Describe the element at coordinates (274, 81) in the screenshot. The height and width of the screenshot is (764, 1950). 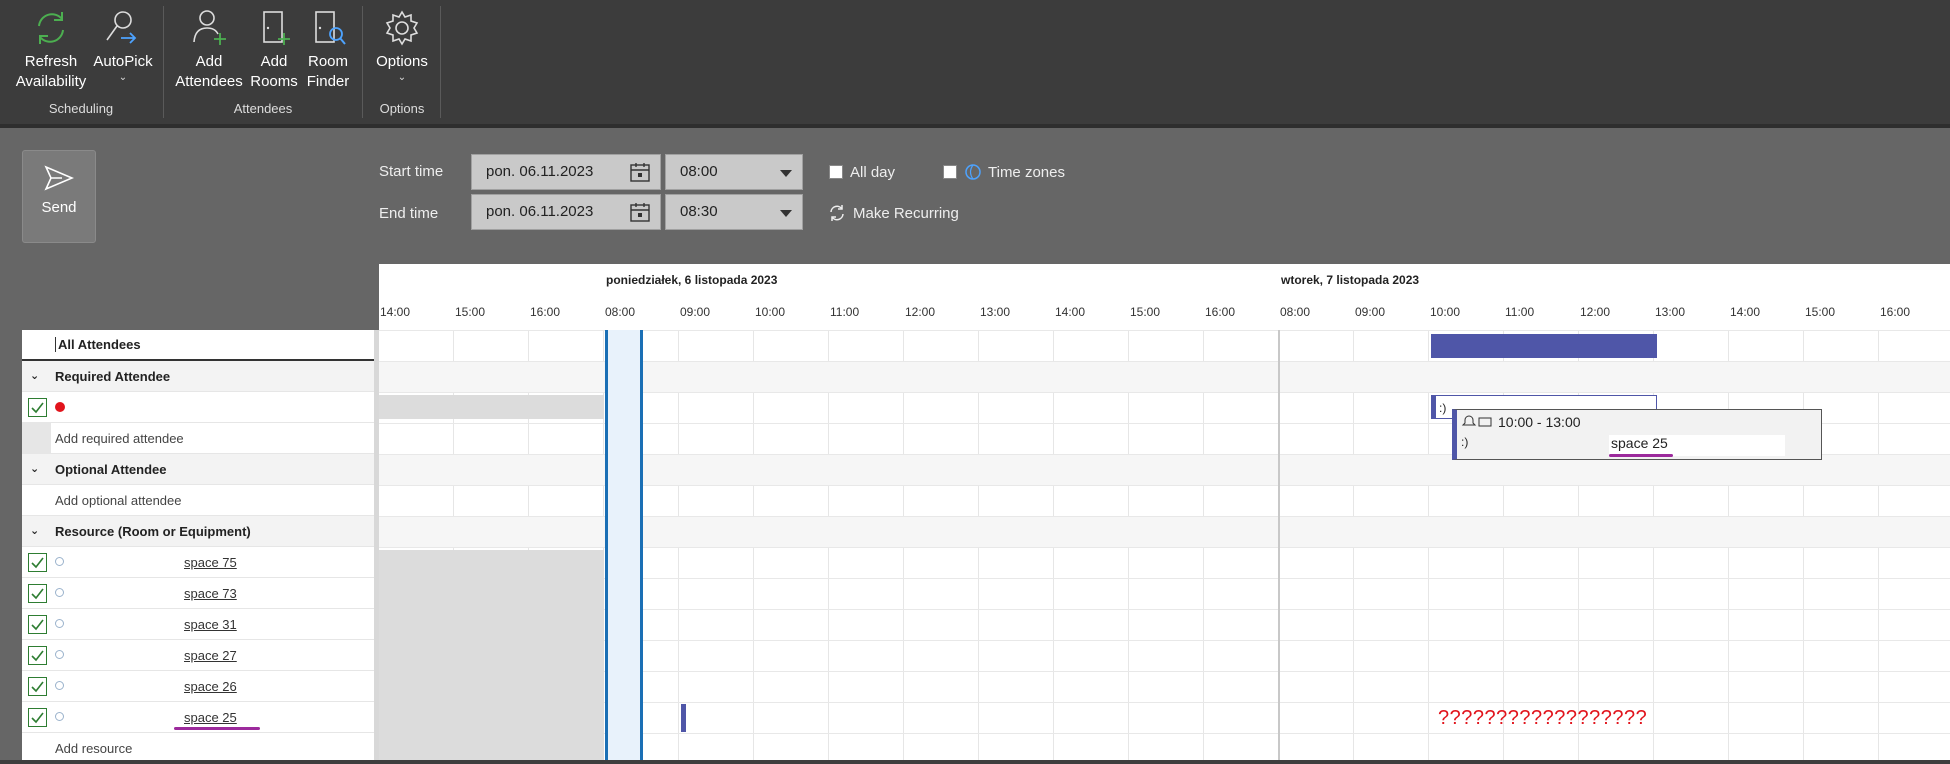
I see `add-rooms-label-2: Rooms` at that location.